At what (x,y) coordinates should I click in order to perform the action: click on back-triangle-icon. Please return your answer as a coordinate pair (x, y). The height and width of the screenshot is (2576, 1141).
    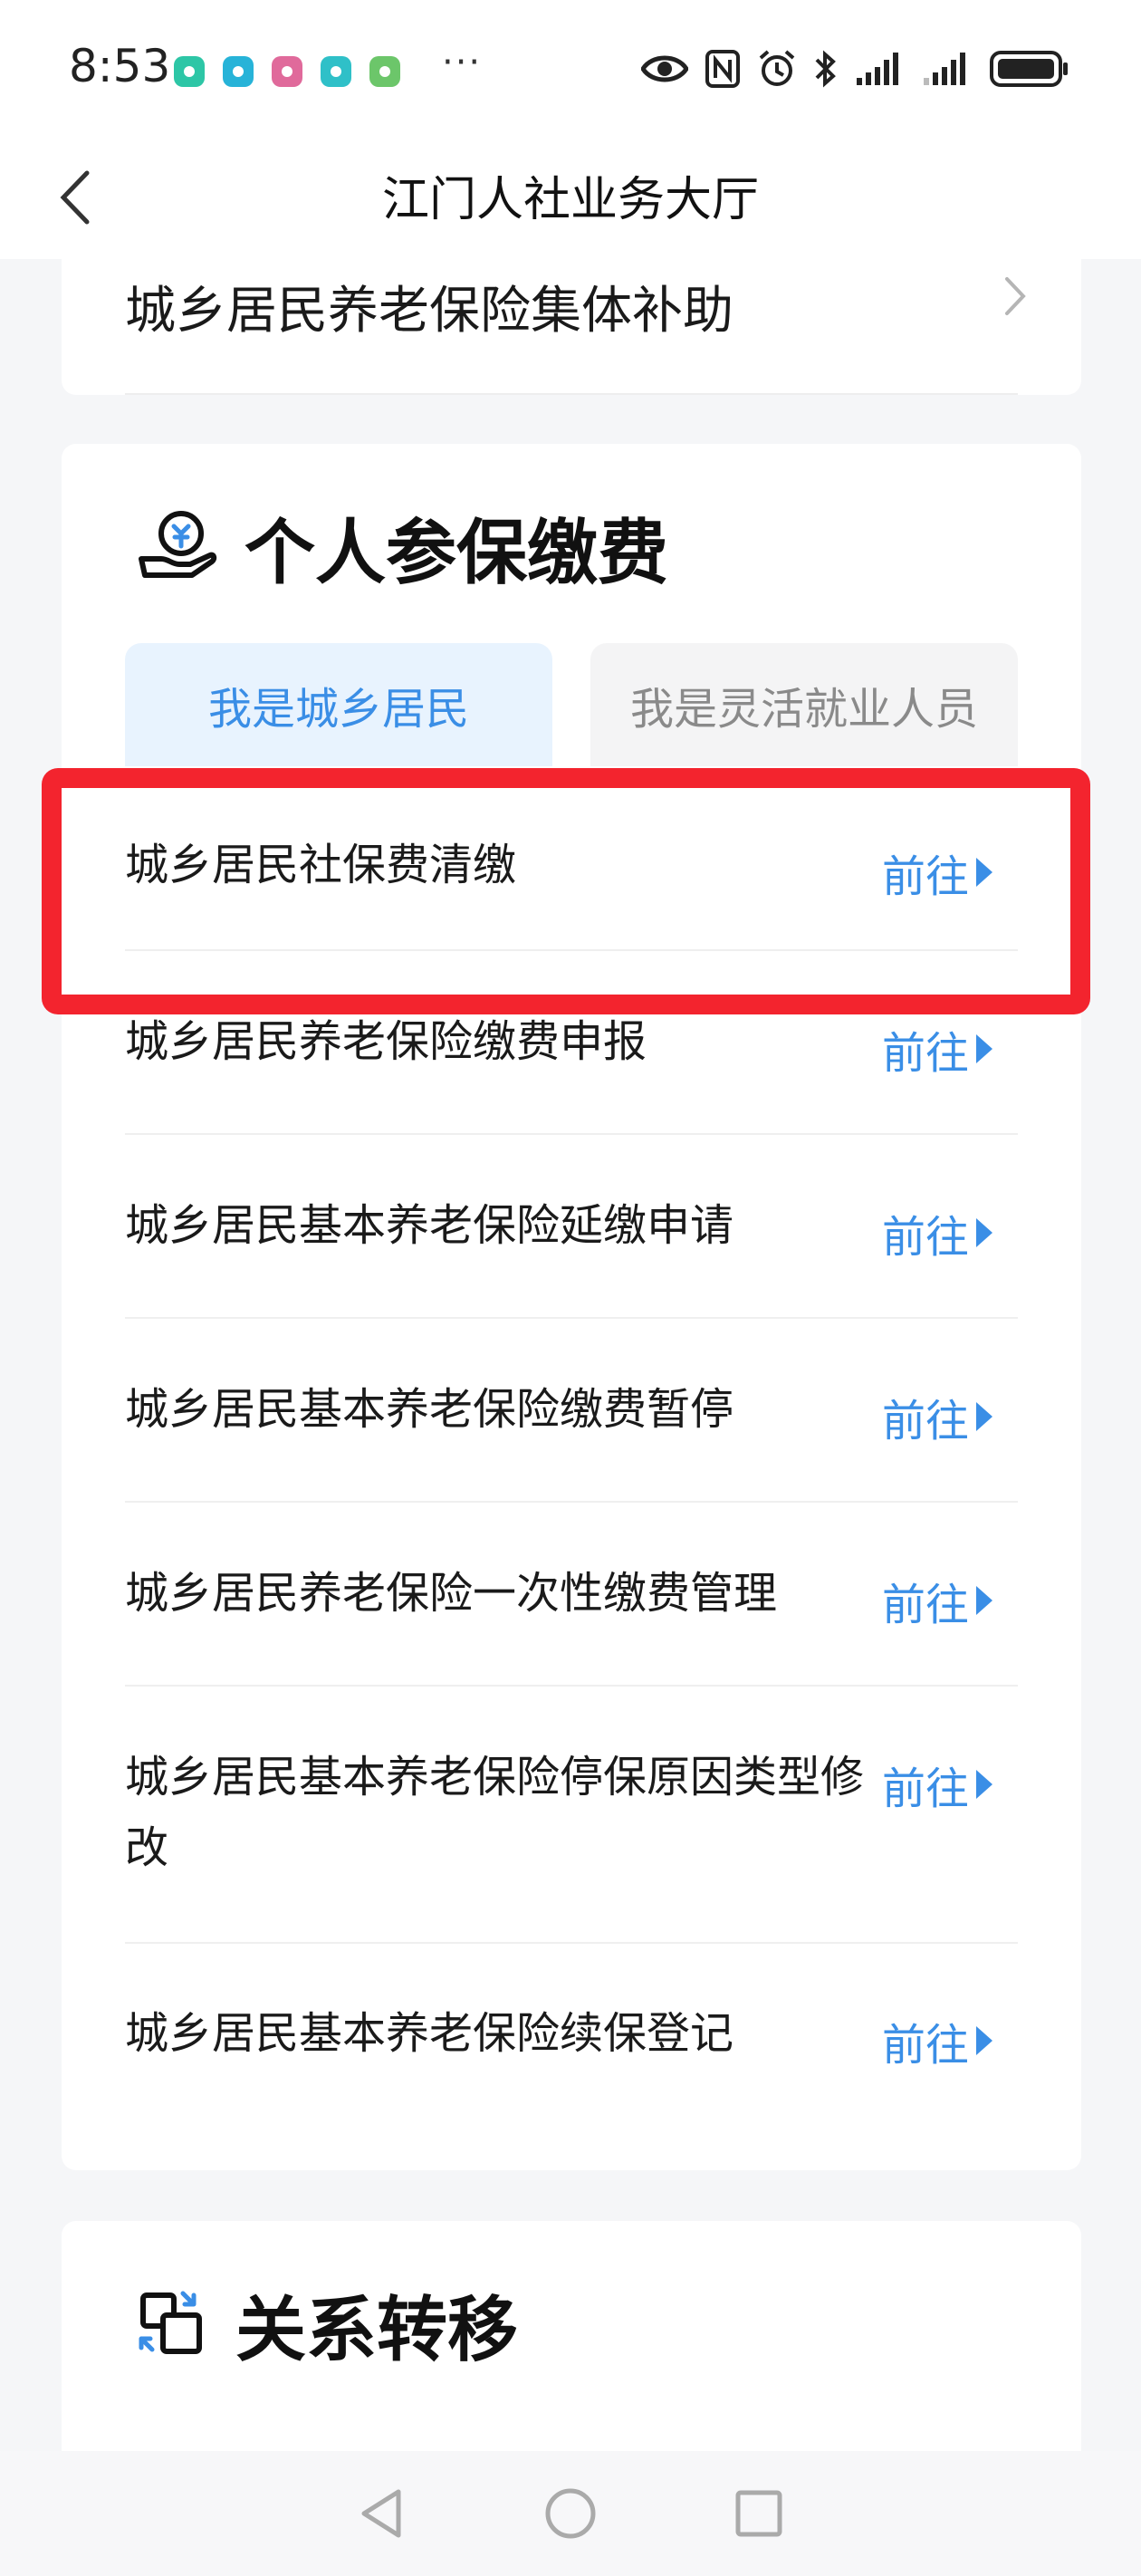
    Looking at the image, I should click on (382, 2513).